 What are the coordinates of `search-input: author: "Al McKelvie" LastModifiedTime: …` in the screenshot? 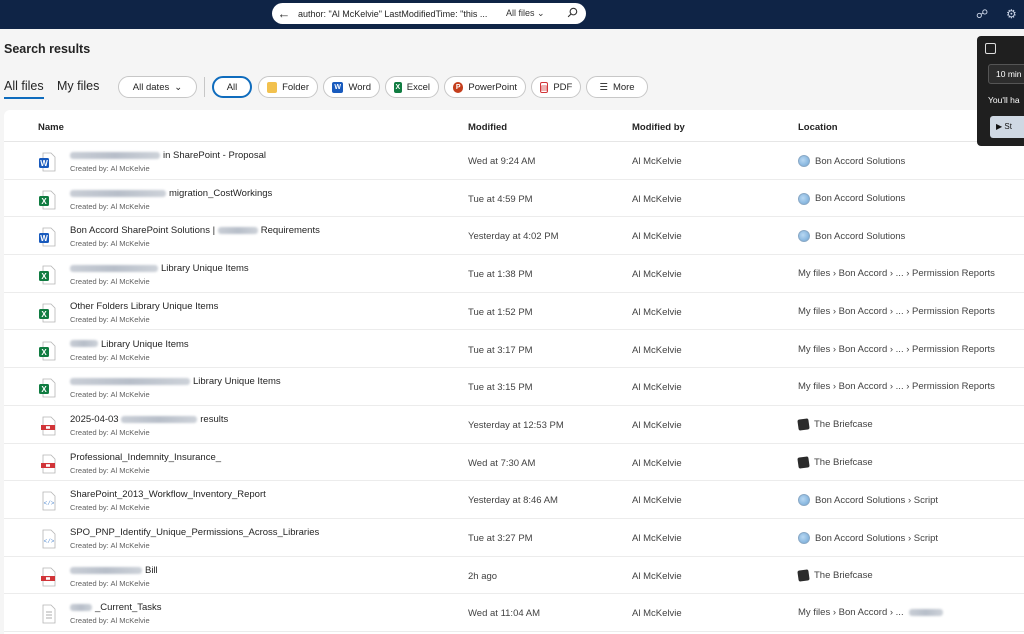 It's located at (399, 14).